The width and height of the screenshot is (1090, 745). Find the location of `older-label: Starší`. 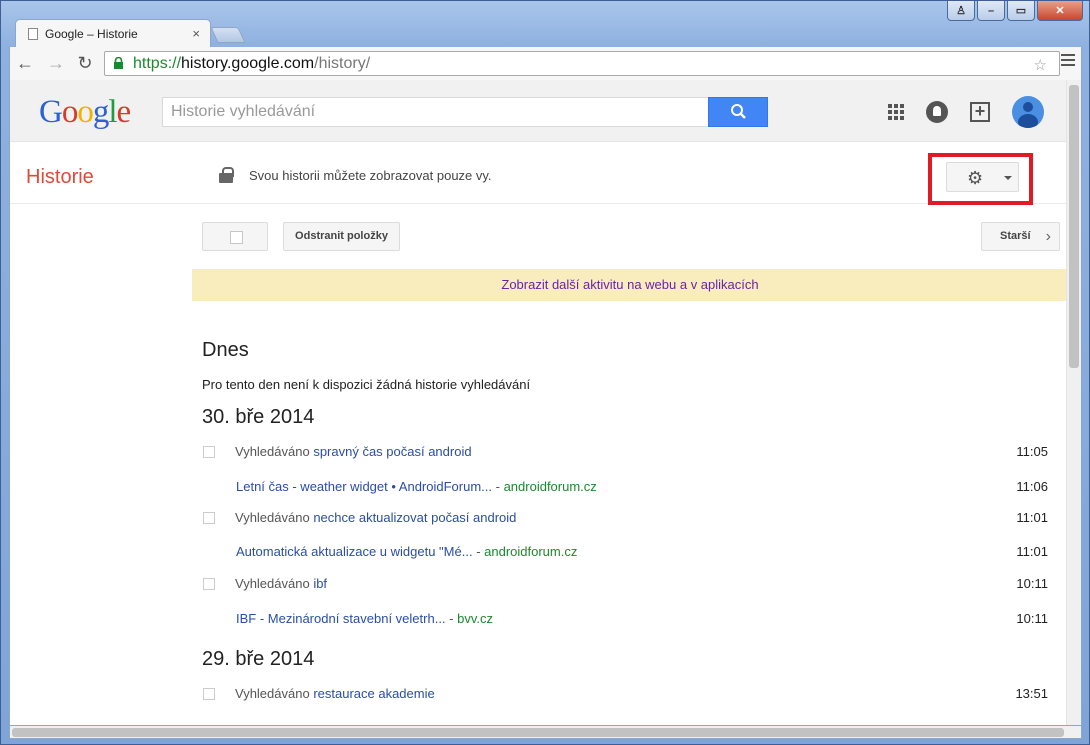

older-label: Starší is located at coordinates (1015, 236).